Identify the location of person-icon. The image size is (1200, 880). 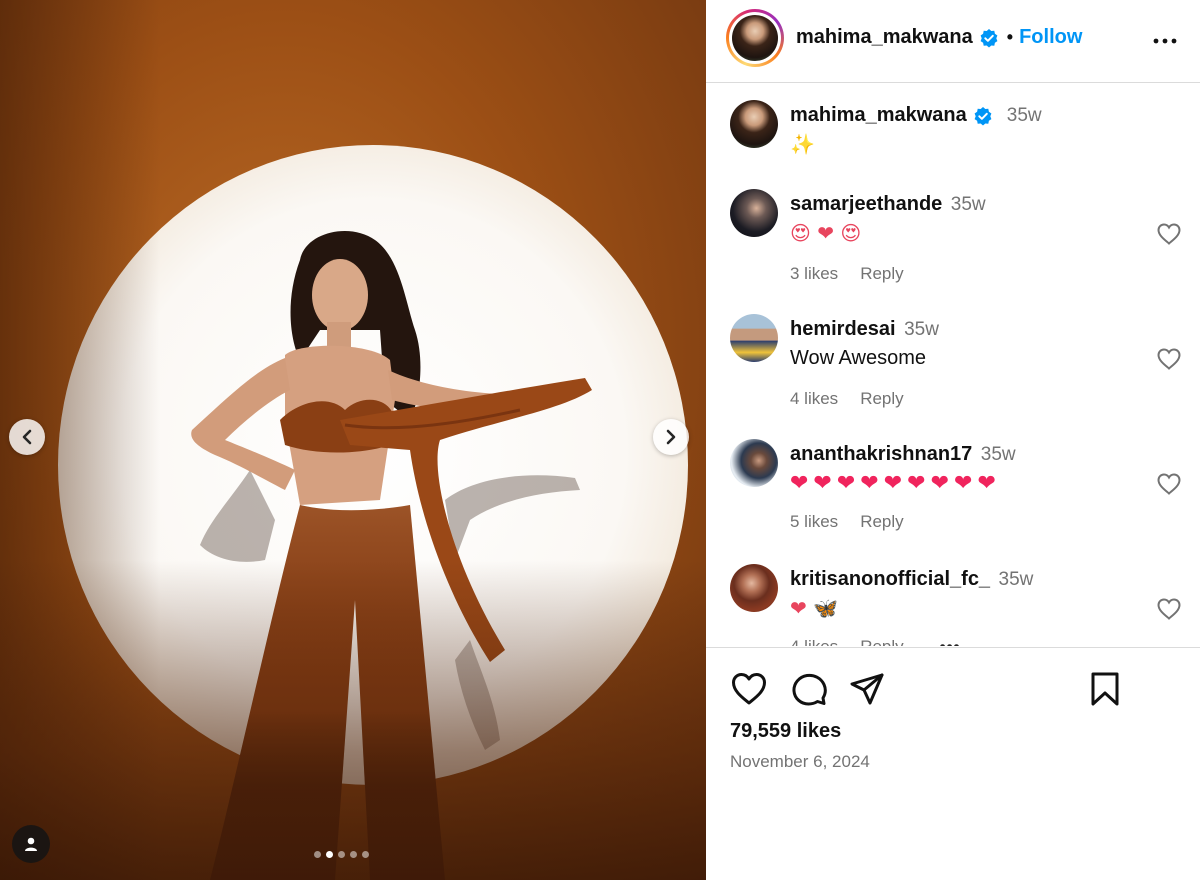
(31, 844).